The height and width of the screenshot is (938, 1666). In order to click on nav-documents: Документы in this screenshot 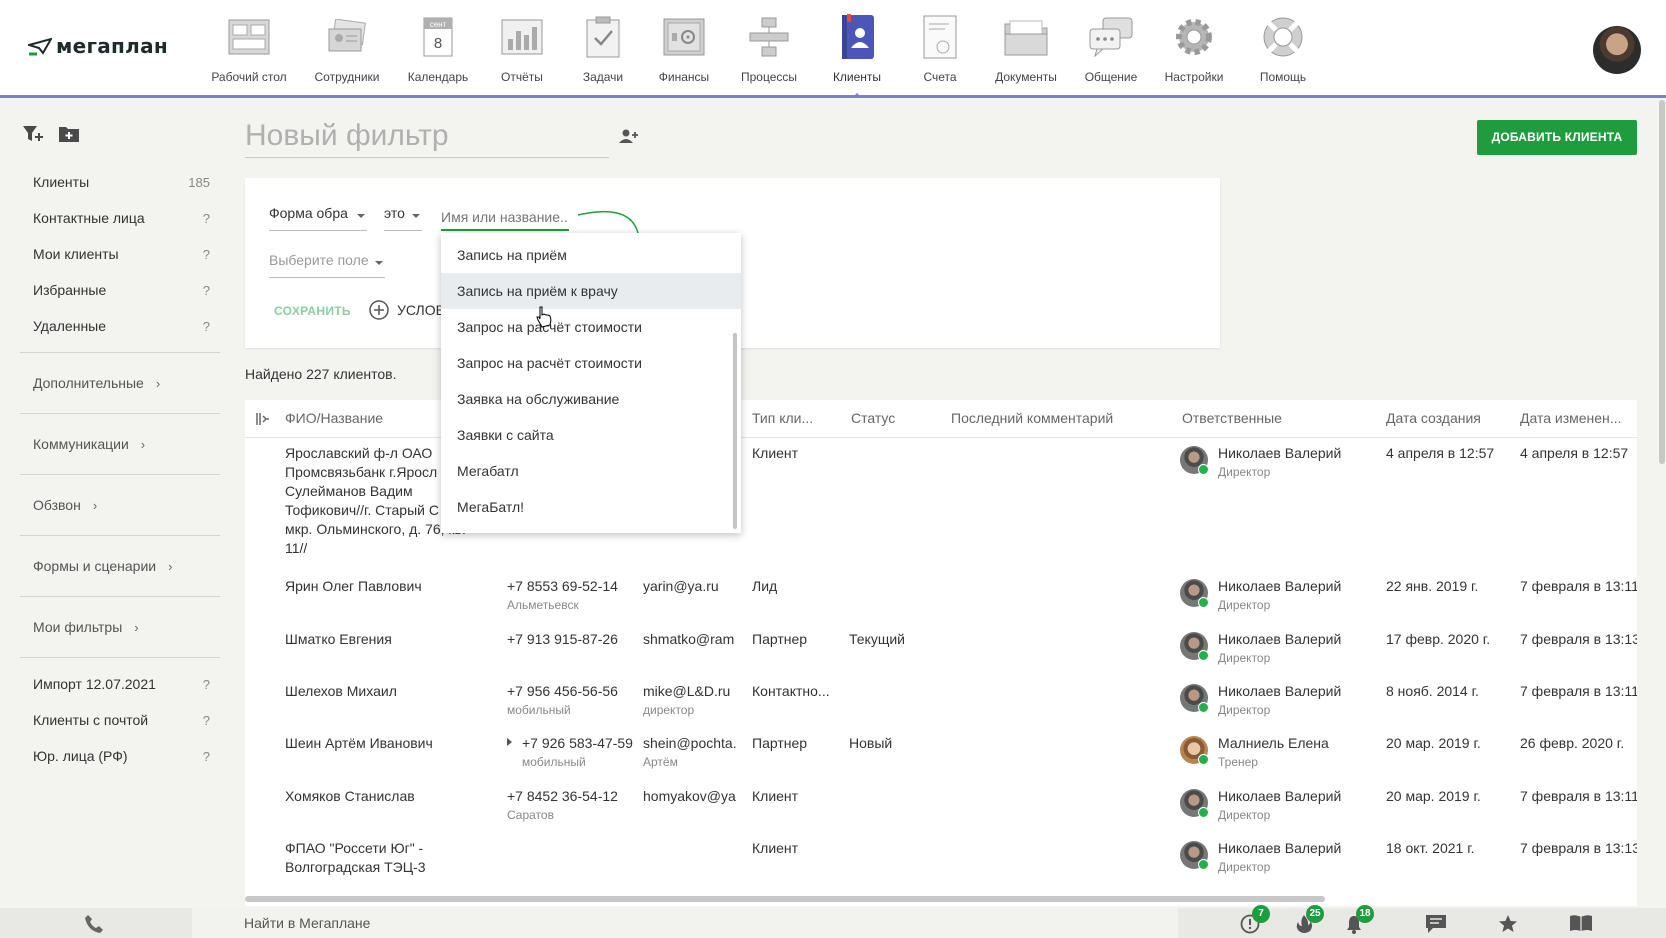, I will do `click(1026, 52)`.